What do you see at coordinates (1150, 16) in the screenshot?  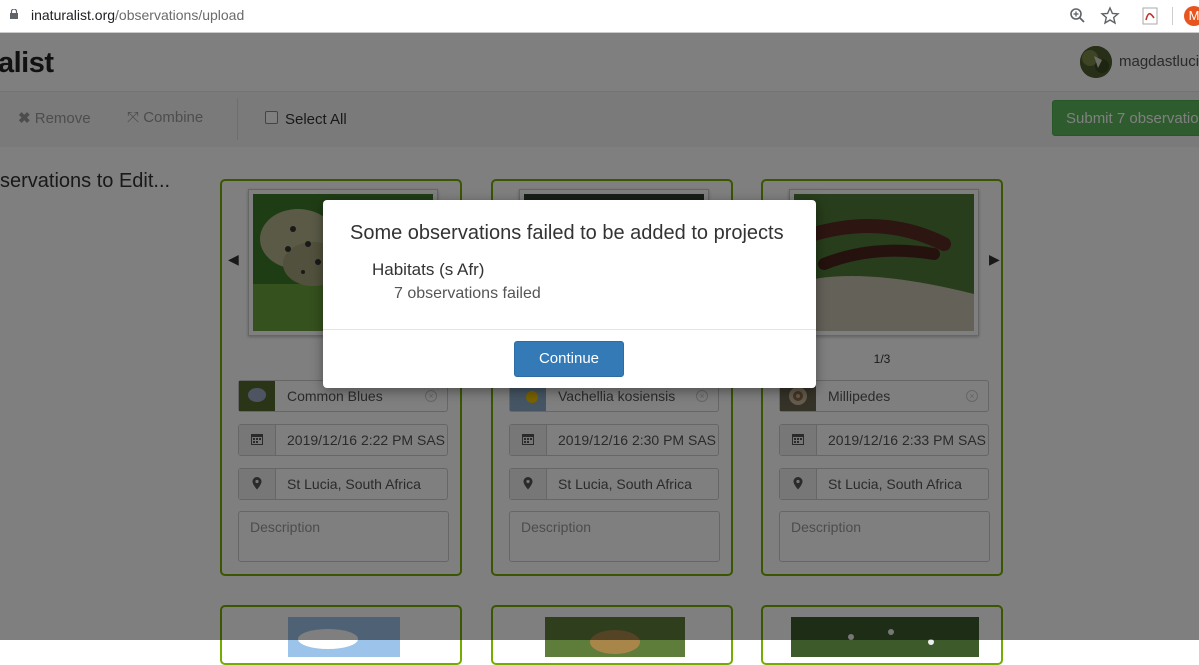 I see `pdf-extension-icon` at bounding box center [1150, 16].